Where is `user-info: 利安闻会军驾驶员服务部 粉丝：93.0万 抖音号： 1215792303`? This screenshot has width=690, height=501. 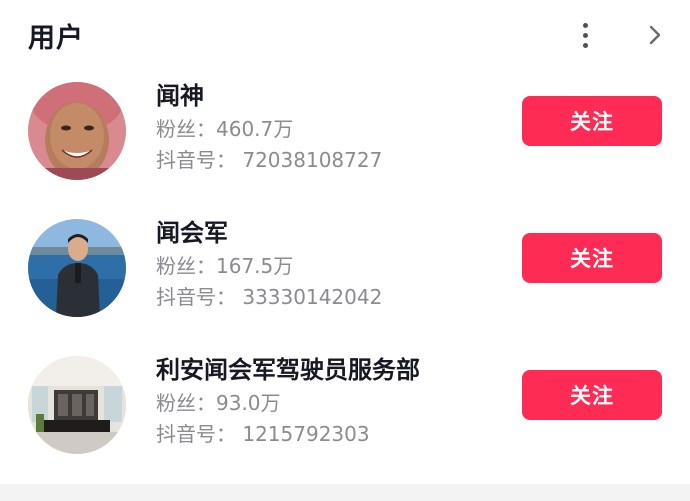
user-info: 利安闻会军驾驶员服务部 粉丝：93.0万 抖音号： 1215792303 is located at coordinates (326, 401).